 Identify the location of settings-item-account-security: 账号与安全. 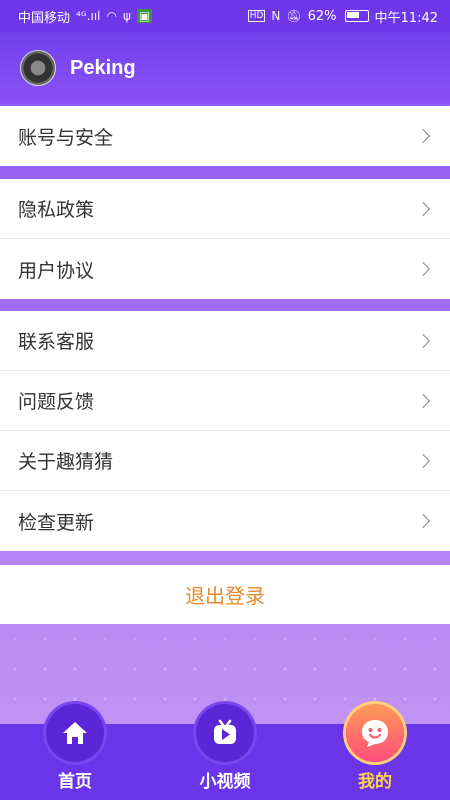
(225, 136).